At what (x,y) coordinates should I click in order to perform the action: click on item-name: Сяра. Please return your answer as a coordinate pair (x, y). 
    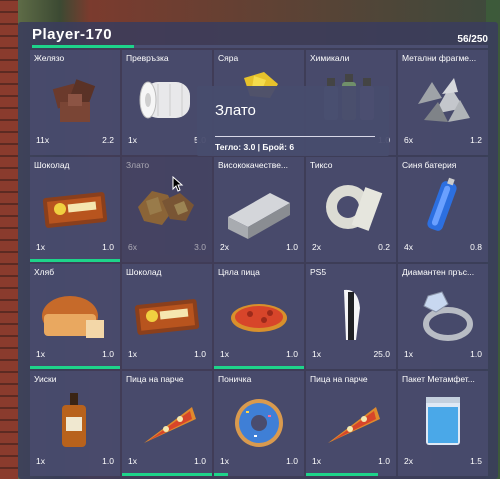
    Looking at the image, I should click on (228, 58).